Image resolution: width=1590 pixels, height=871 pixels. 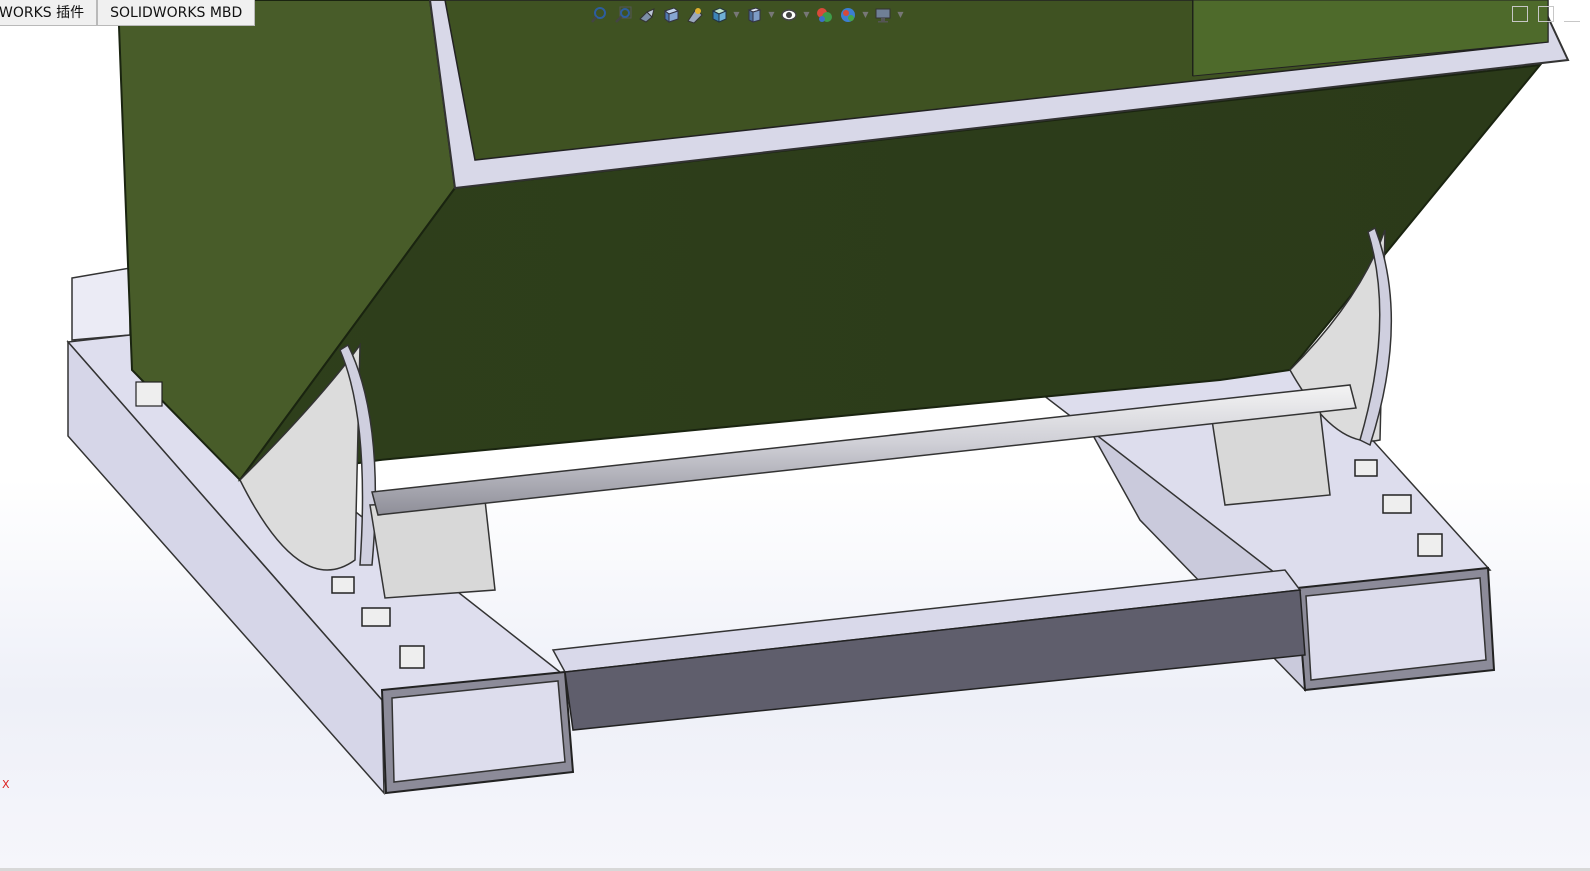 I want to click on command-manager-tabs: WORKS 插件 SOLIDWORKS MBD, so click(x=128, y=13).